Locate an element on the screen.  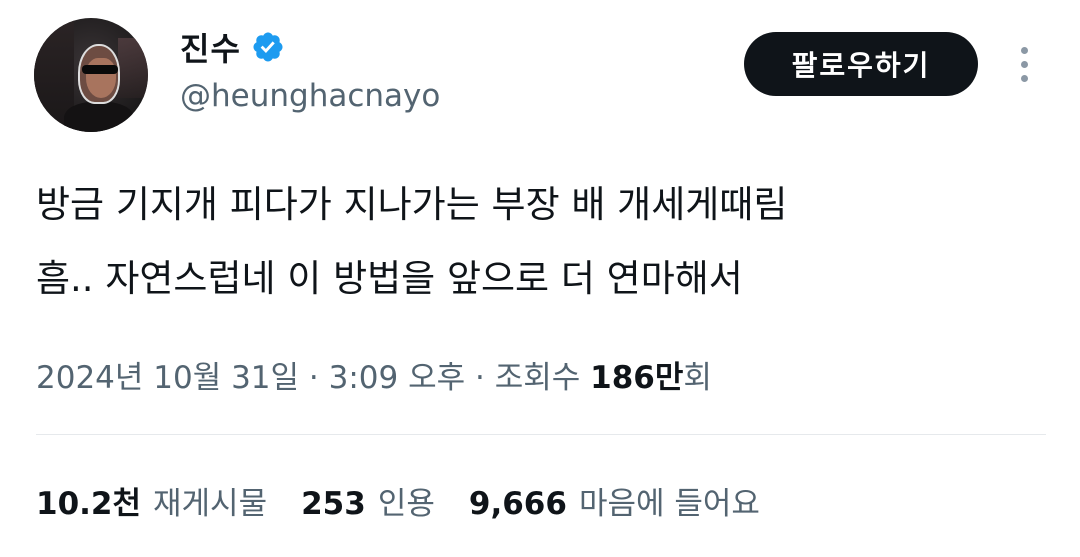
engagement-stats: 10.2천 재게시물 253 인용 9,666 마음에 들어요 is located at coordinates (415, 500).